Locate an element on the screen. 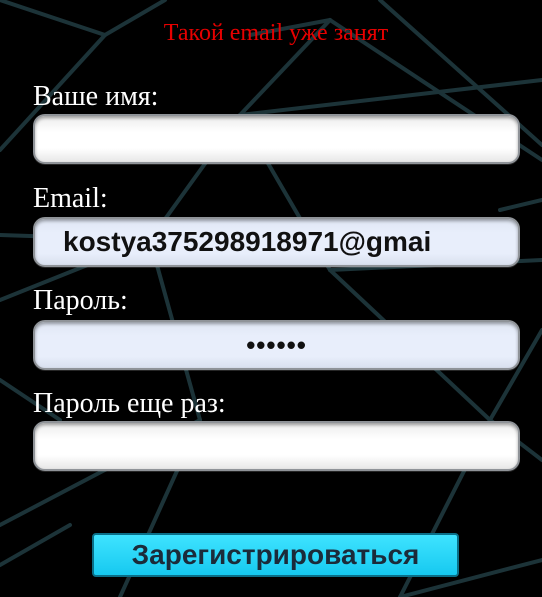 The image size is (542, 597). name-field is located at coordinates (276, 139).